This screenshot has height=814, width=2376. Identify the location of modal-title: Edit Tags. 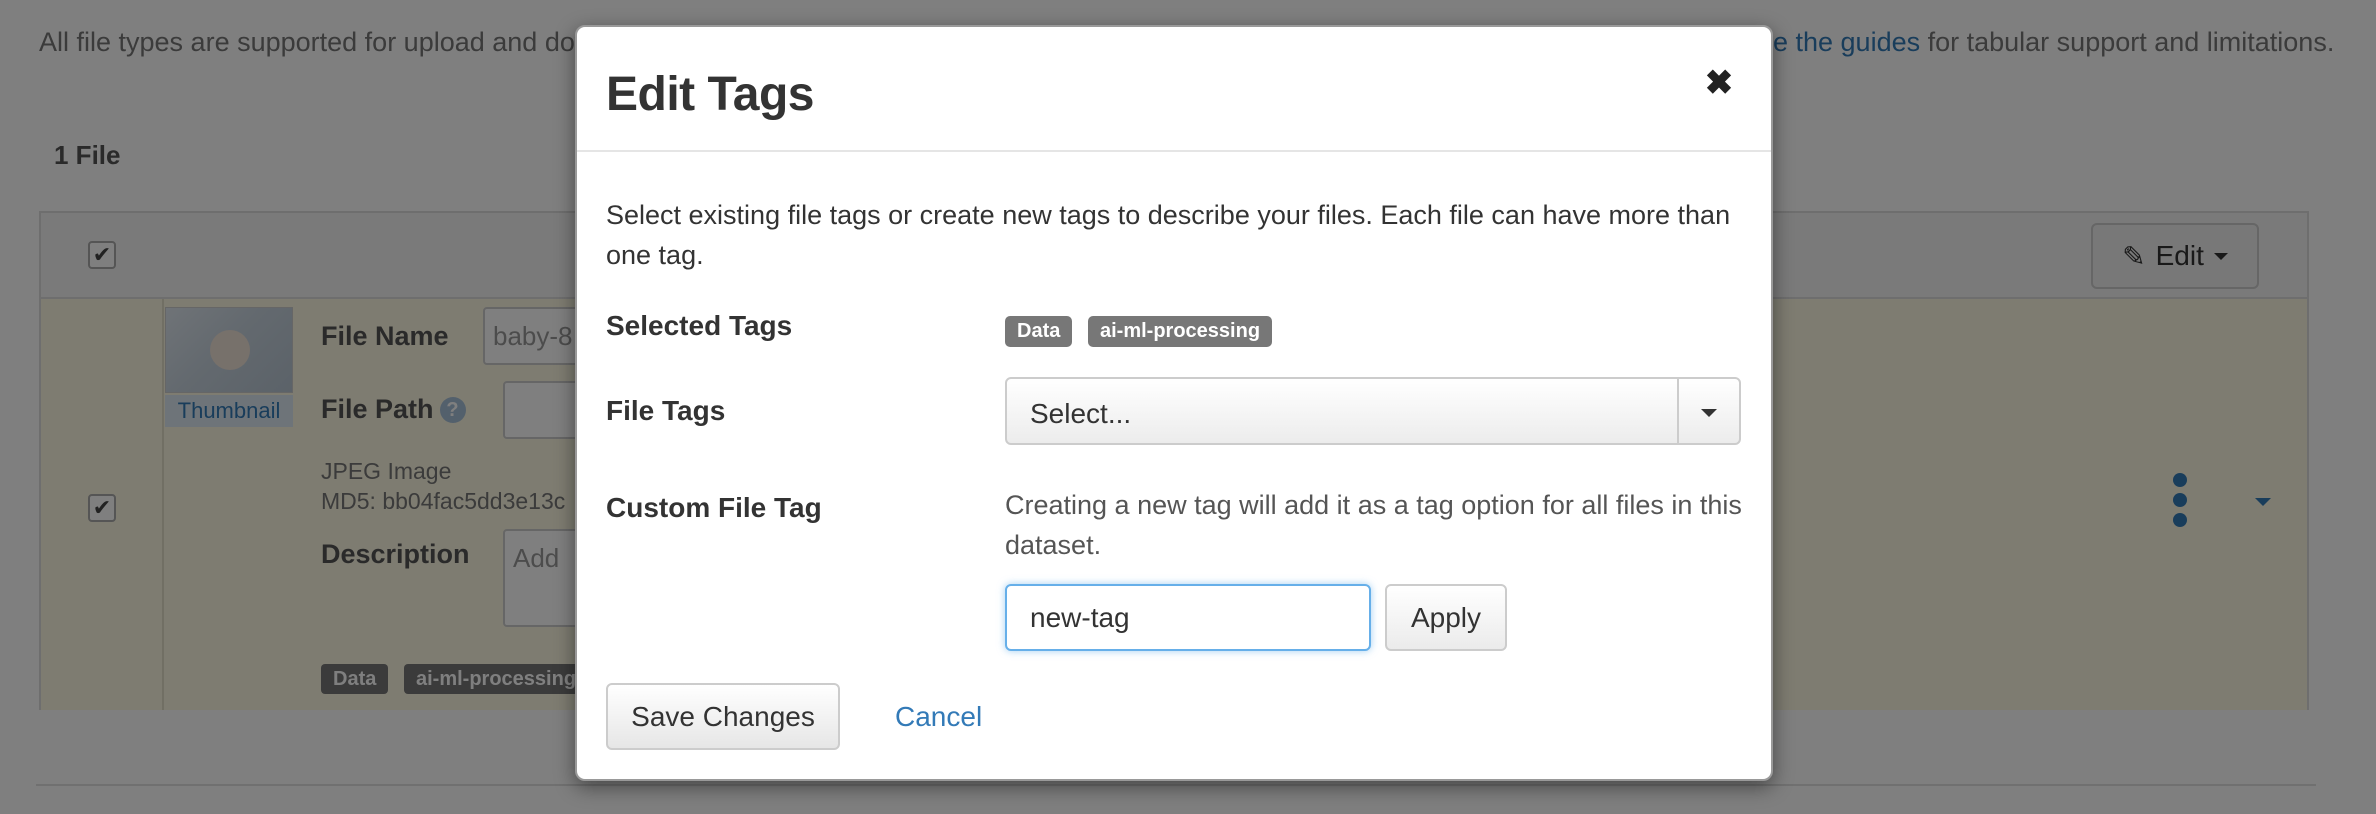
(710, 94).